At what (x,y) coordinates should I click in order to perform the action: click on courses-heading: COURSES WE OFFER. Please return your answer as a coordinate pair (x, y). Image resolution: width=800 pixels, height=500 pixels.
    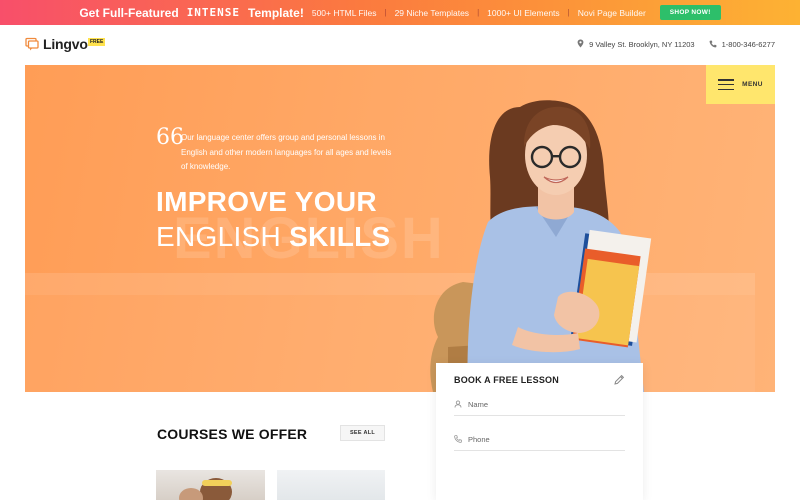
    Looking at the image, I should click on (232, 434).